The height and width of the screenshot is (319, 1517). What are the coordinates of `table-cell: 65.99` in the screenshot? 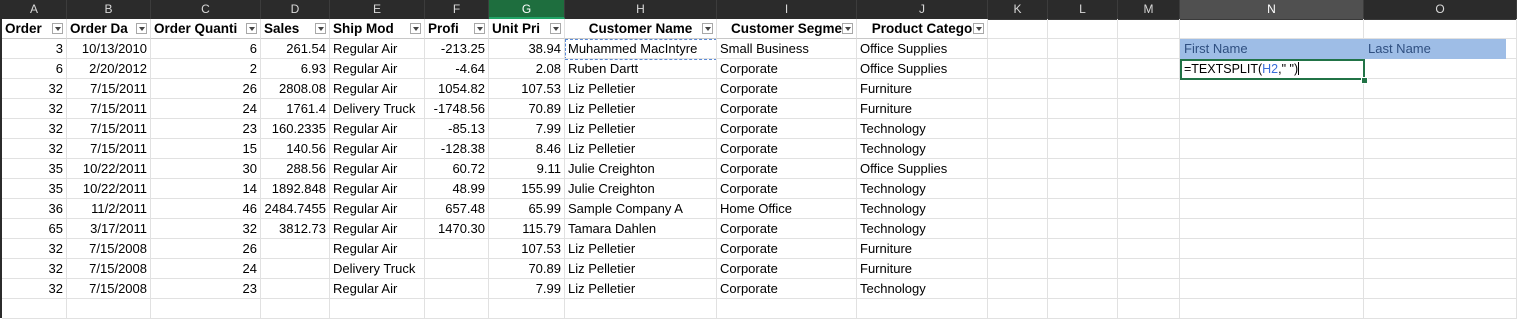 It's located at (527, 209).